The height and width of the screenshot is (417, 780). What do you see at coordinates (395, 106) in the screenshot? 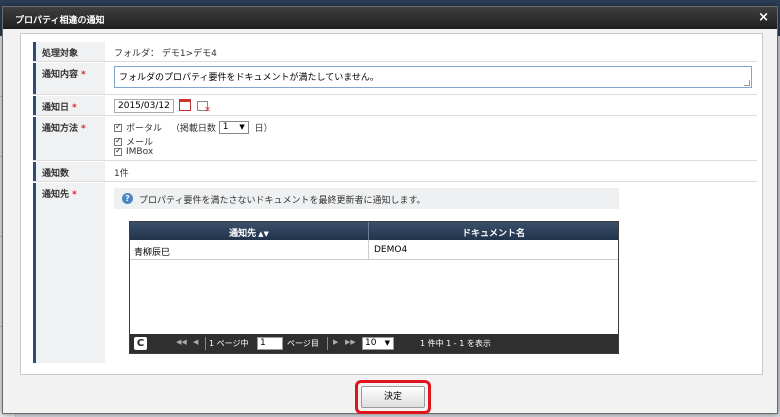
I see `row-date: 通知日 * 2015/03/12` at bounding box center [395, 106].